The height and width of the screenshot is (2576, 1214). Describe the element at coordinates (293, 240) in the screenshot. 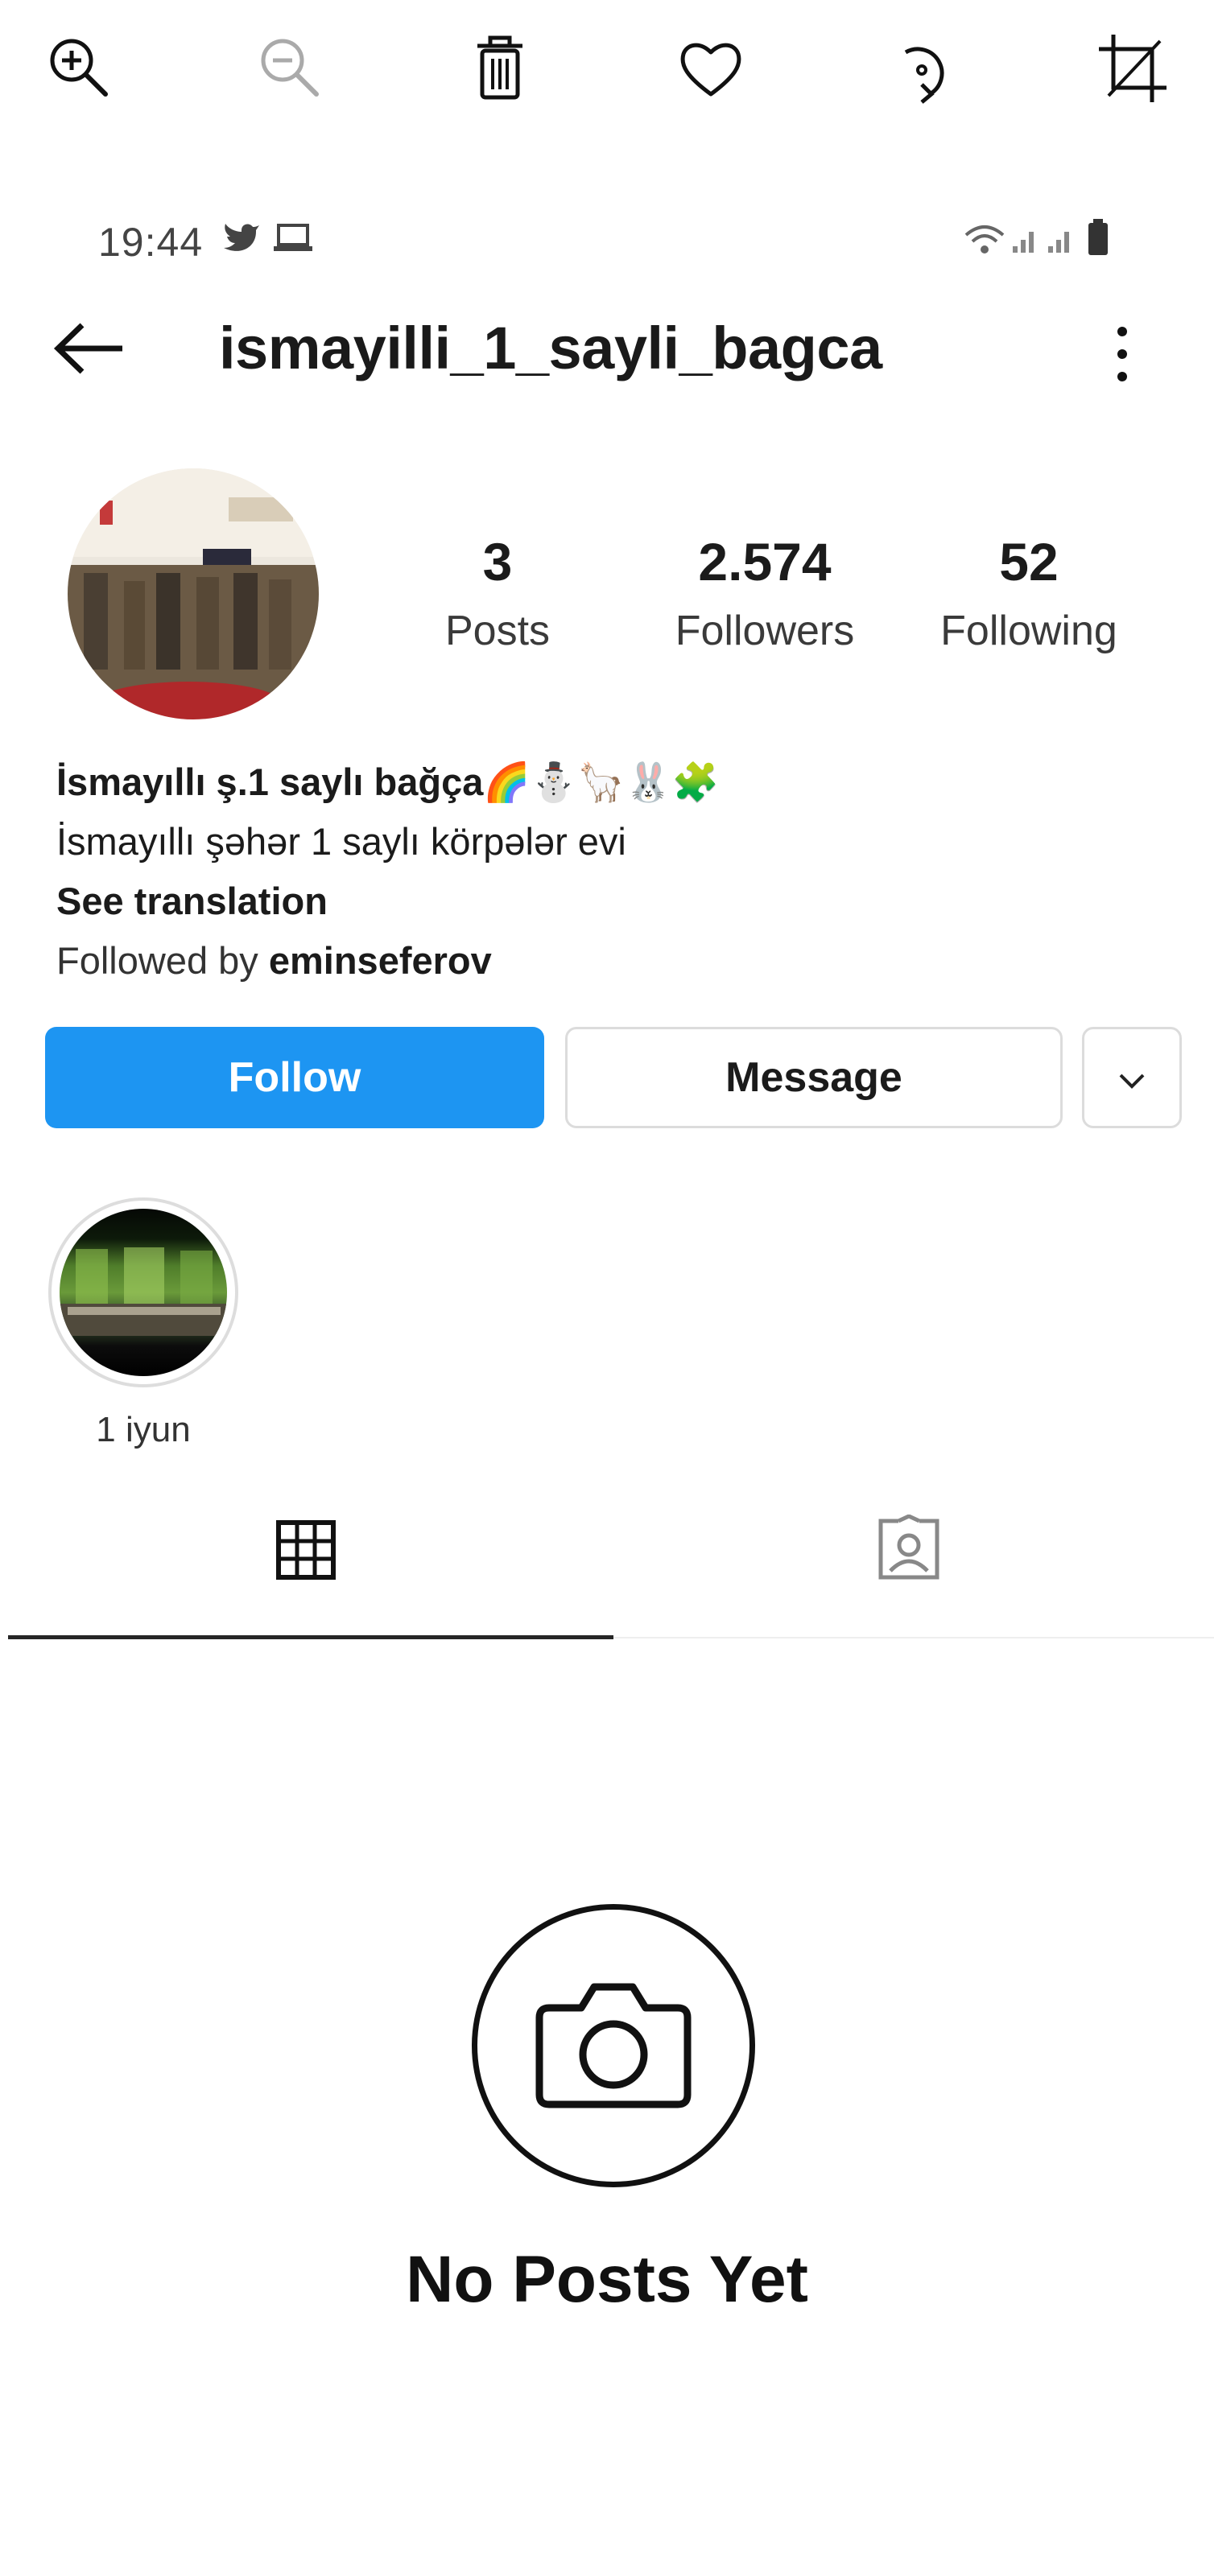

I see `laptop-icon` at that location.